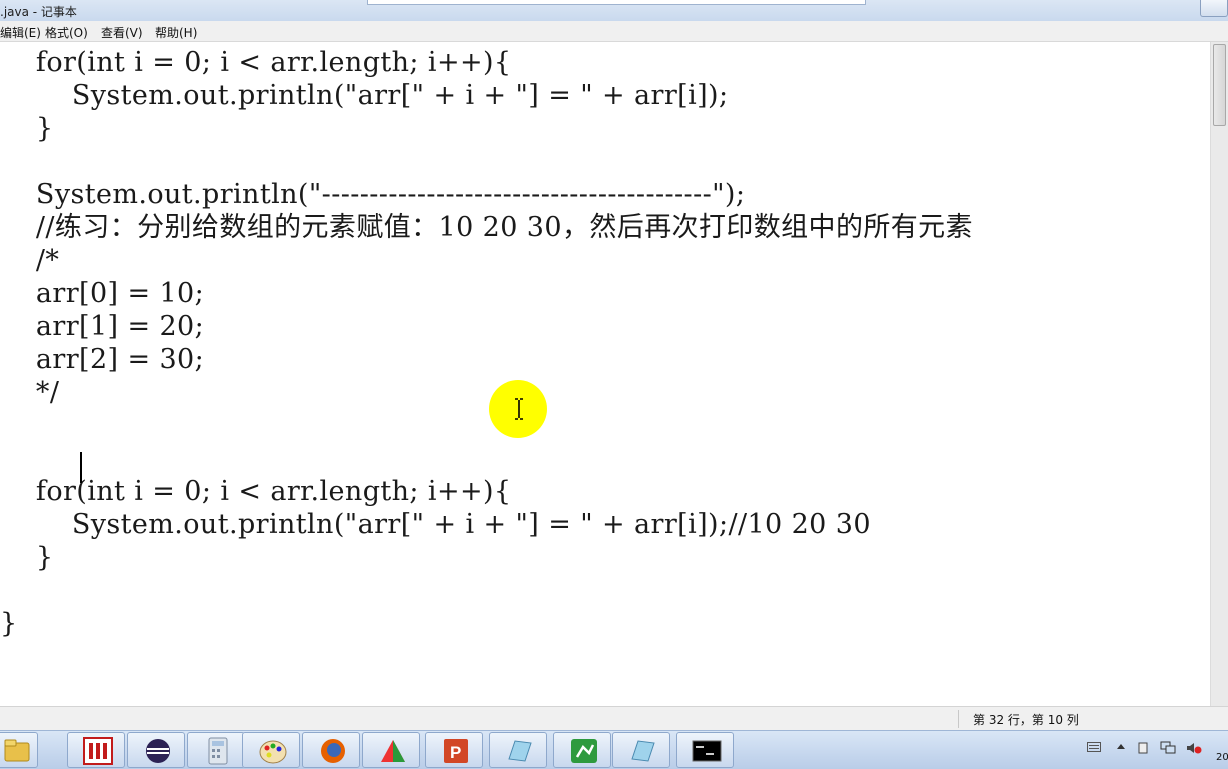 The height and width of the screenshot is (769, 1228). What do you see at coordinates (1219, 85) in the screenshot?
I see `scrollbar-thumb` at bounding box center [1219, 85].